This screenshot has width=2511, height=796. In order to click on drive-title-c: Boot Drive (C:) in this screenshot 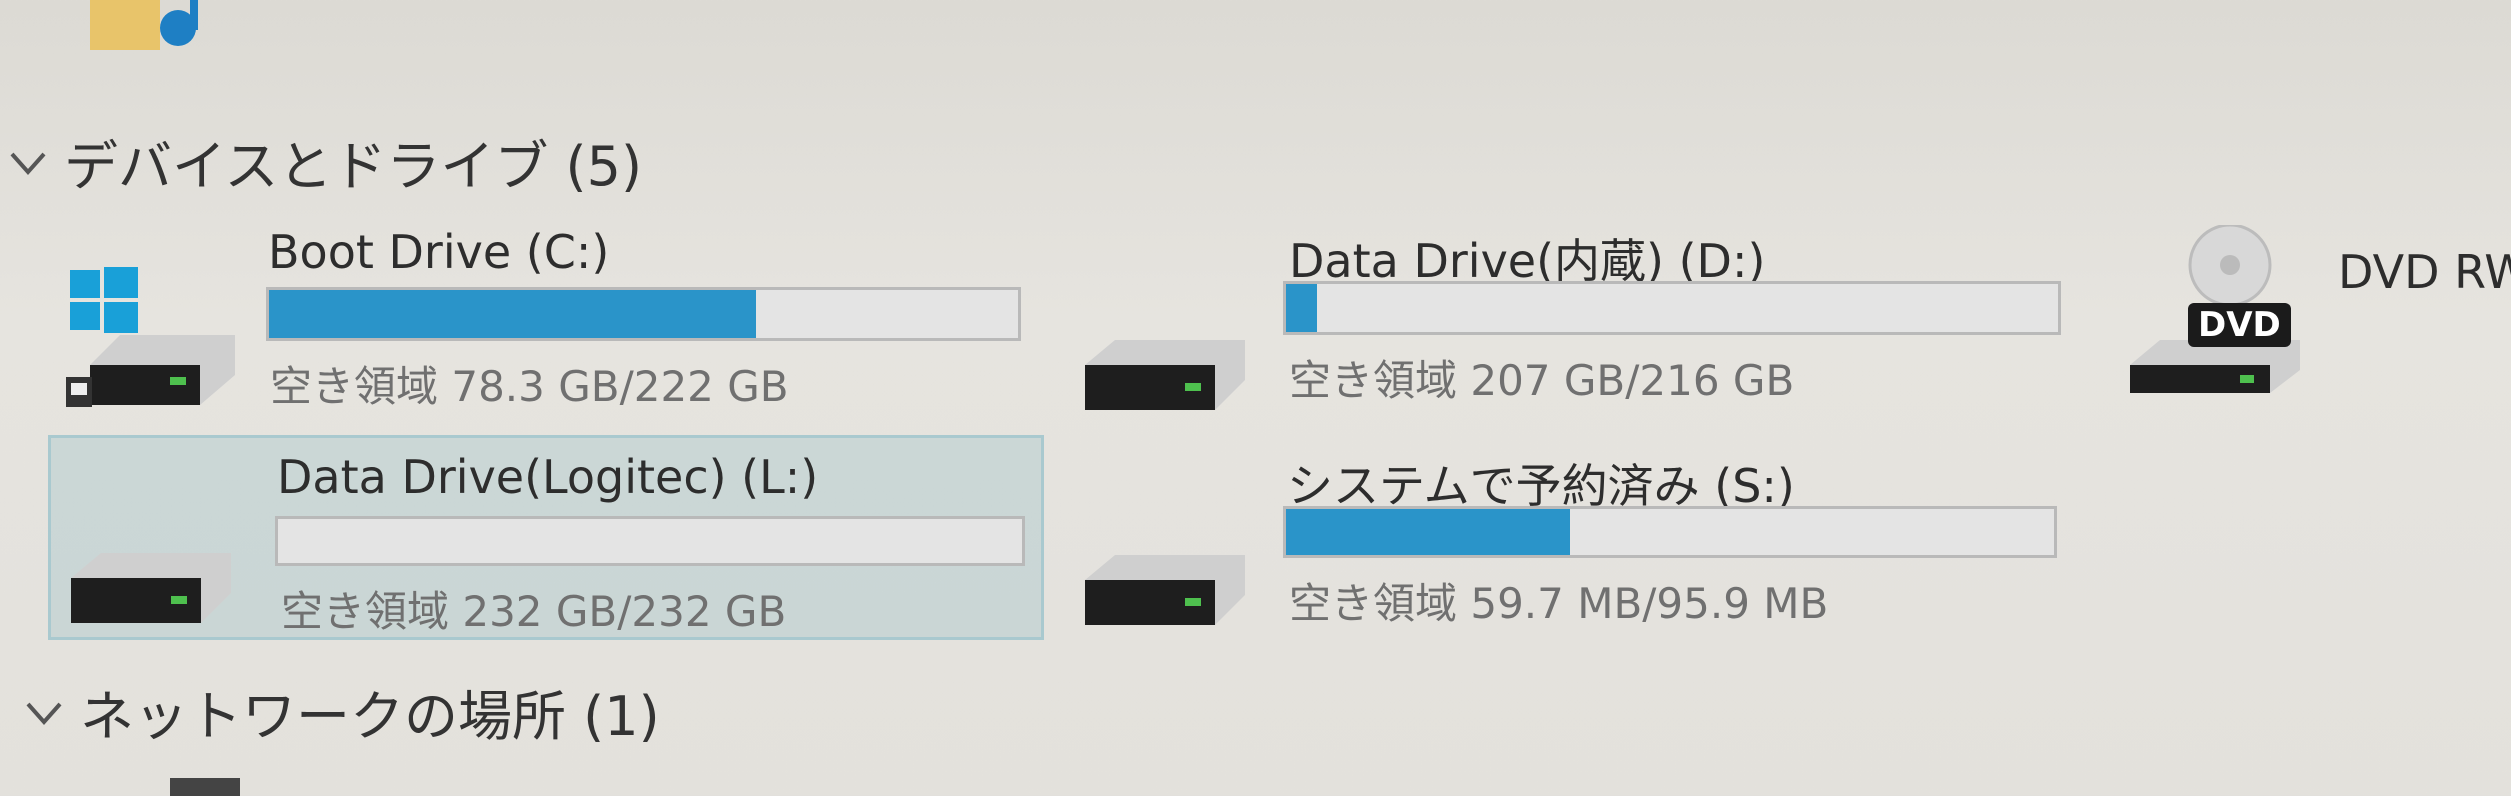, I will do `click(439, 252)`.